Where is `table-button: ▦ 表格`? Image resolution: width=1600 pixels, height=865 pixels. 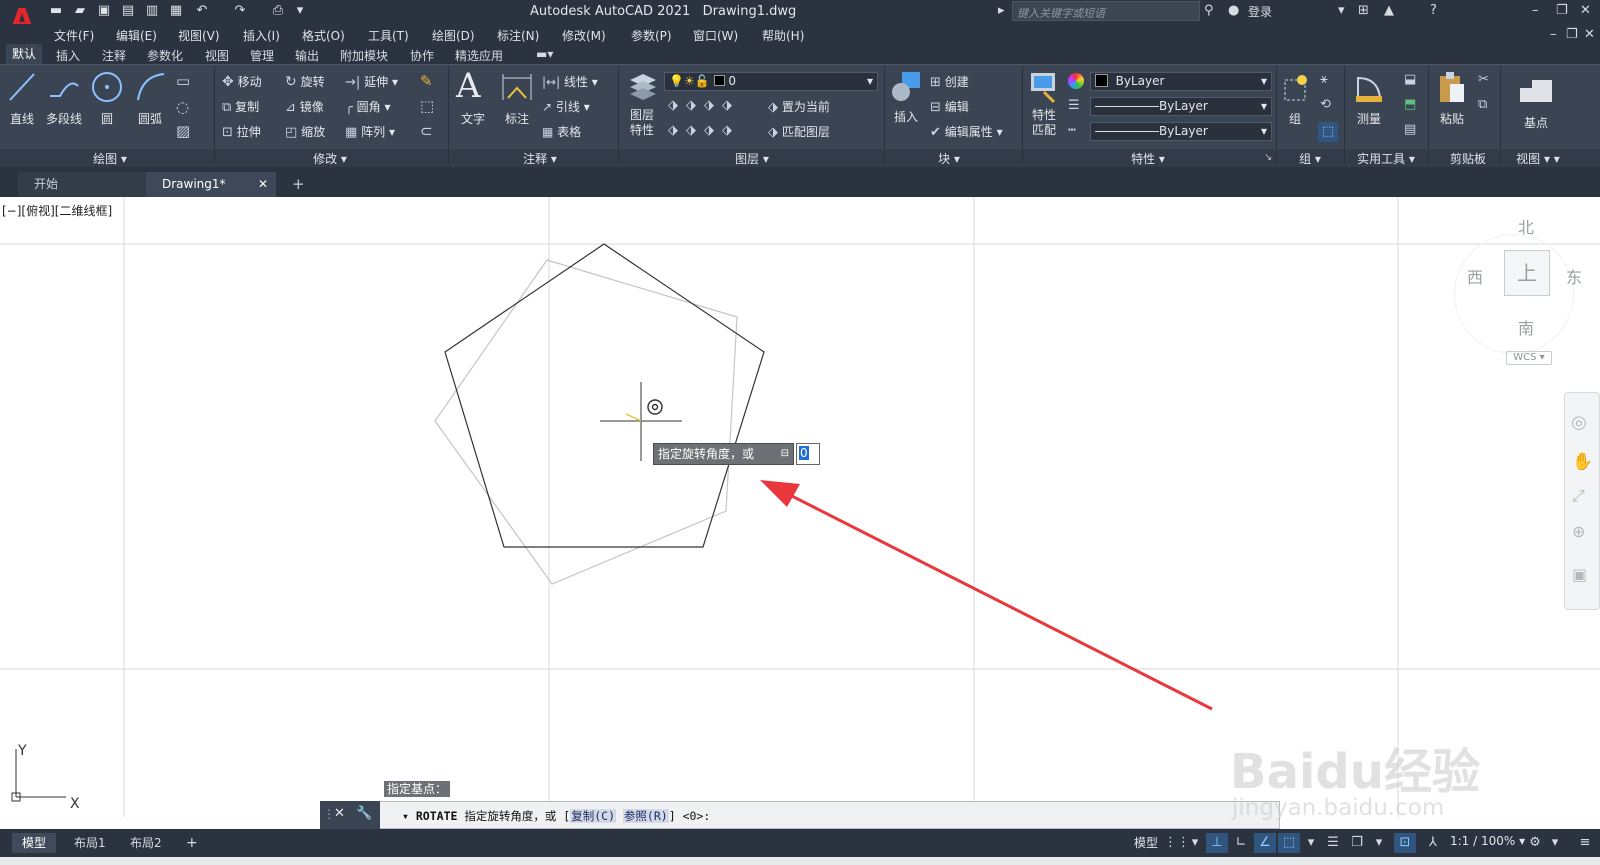
table-button: ▦ 表格 is located at coordinates (561, 131).